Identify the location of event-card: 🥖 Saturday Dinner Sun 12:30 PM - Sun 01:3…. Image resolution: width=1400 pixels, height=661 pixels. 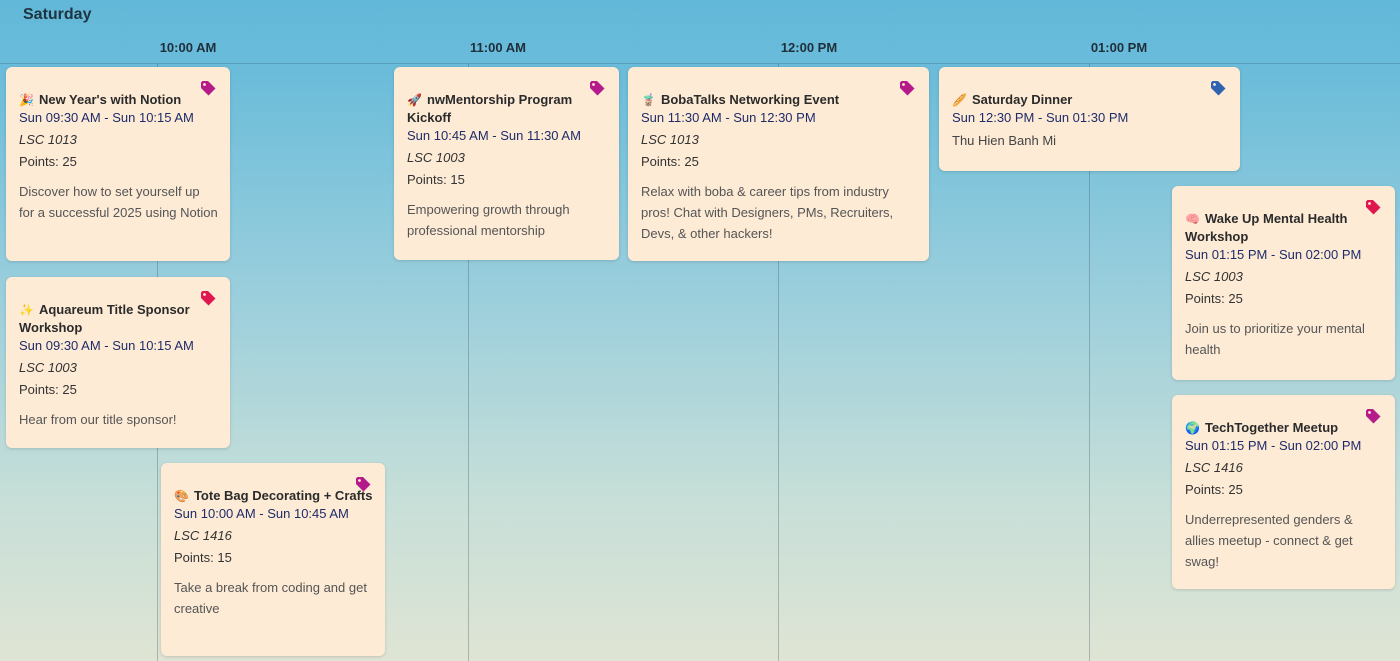
(1089, 119).